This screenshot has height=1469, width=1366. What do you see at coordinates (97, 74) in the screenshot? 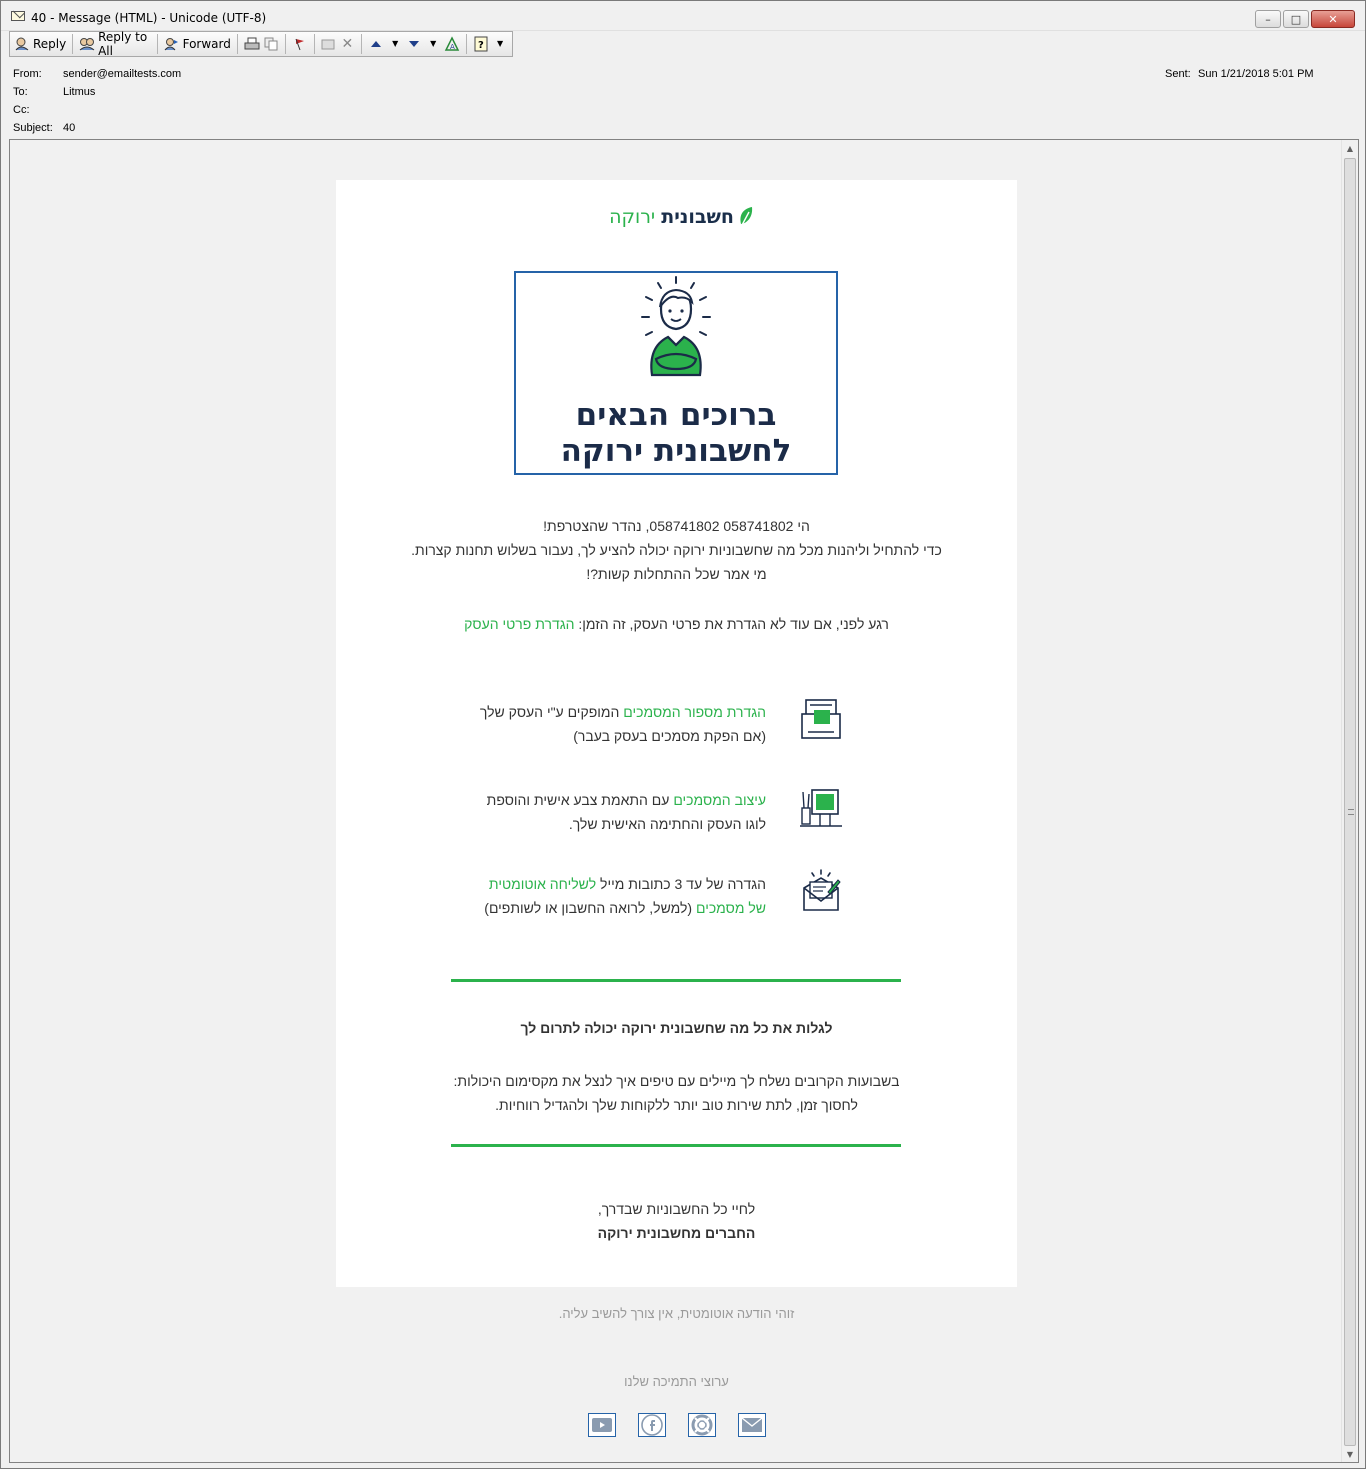
I see `from-row: From: sender@emailtests.com` at bounding box center [97, 74].